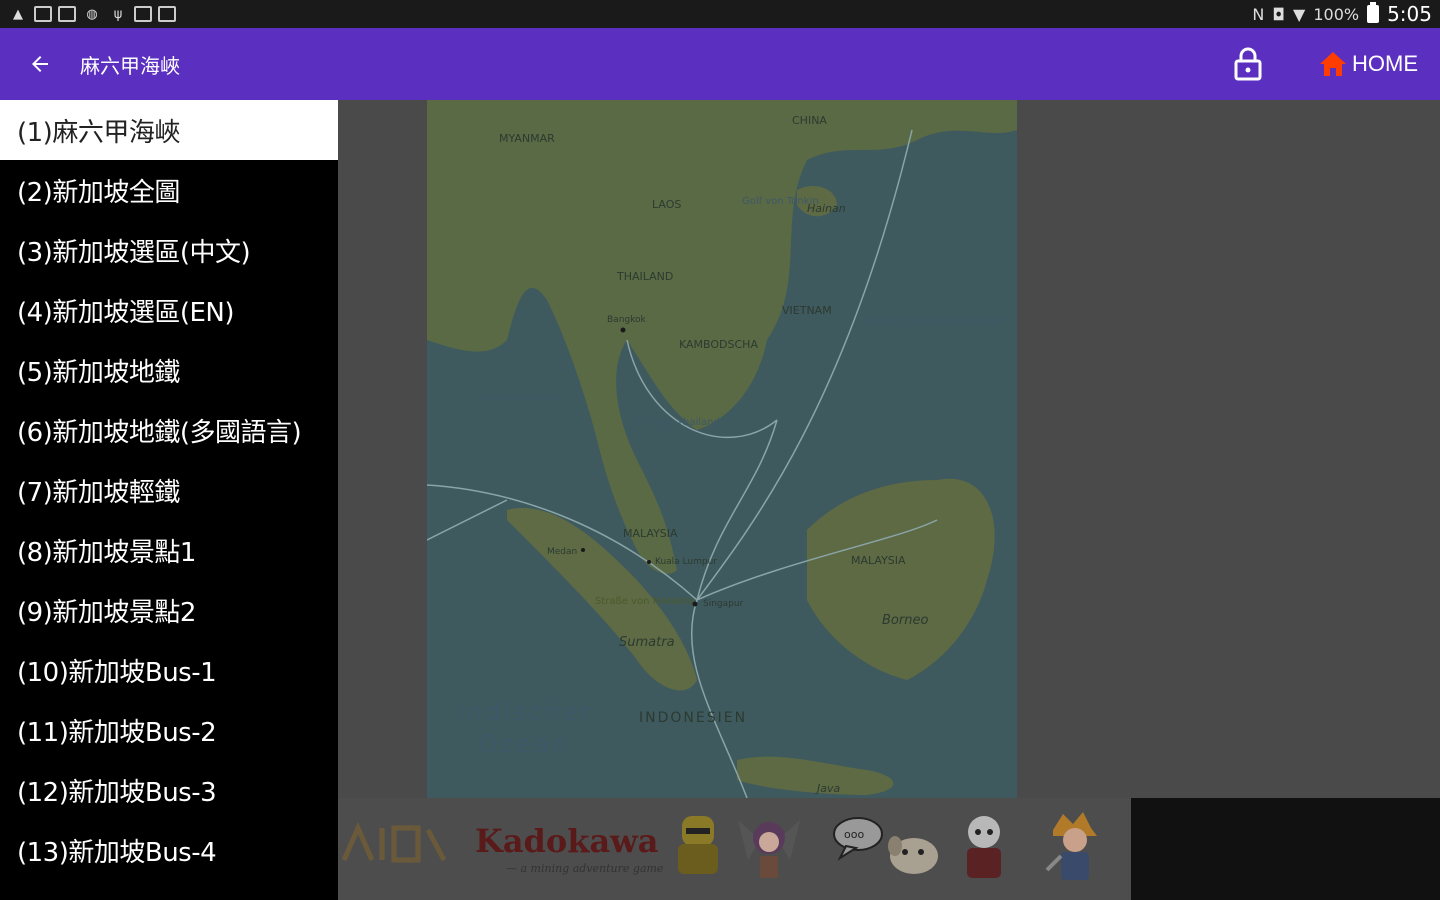  Describe the element at coordinates (167, 14) in the screenshot. I see `gallery-notification-icon` at that location.